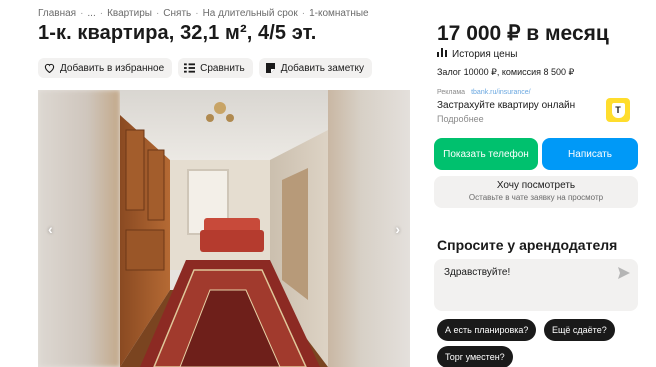 Image resolution: width=656 pixels, height=367 pixels. I want to click on chevron-left-icon: ‹, so click(50, 229).